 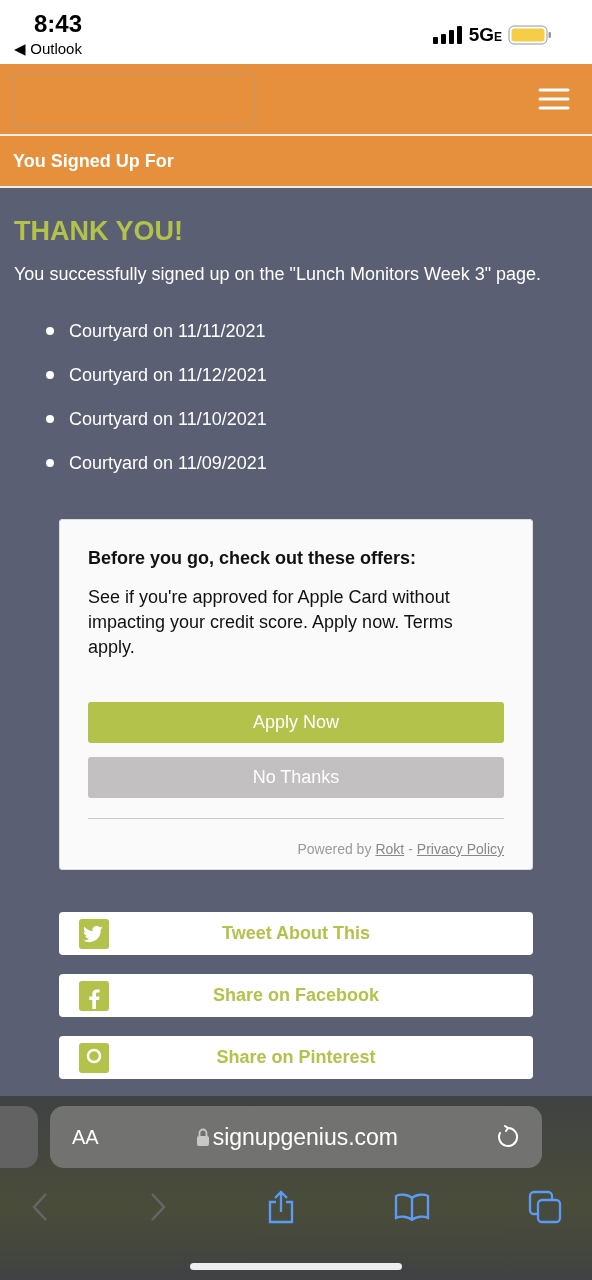 I want to click on signup-item: Courtyard on 11/11/2021, so click(x=167, y=331).